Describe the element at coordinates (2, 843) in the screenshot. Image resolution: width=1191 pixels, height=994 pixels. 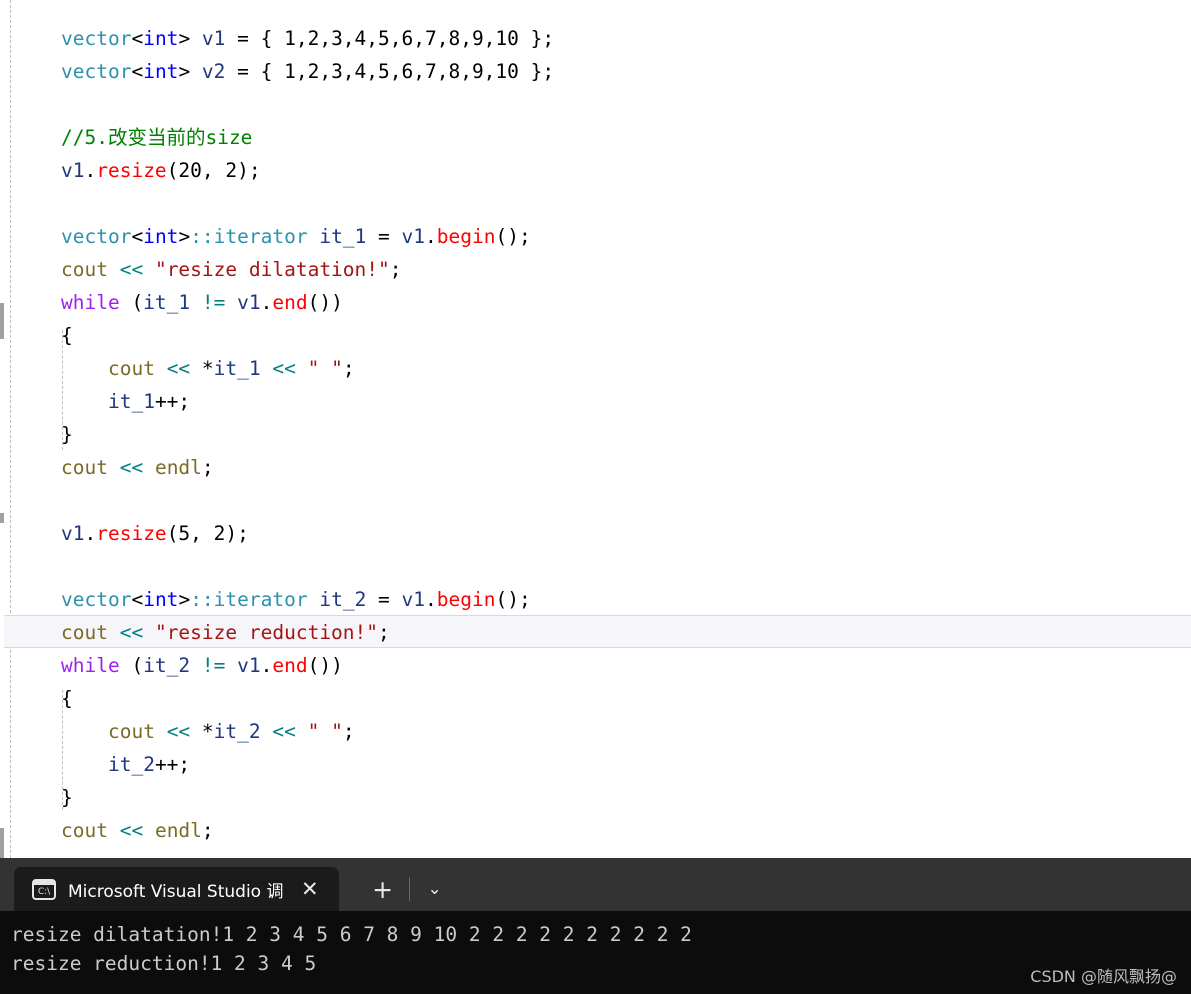
I see `margin-change-mark` at that location.